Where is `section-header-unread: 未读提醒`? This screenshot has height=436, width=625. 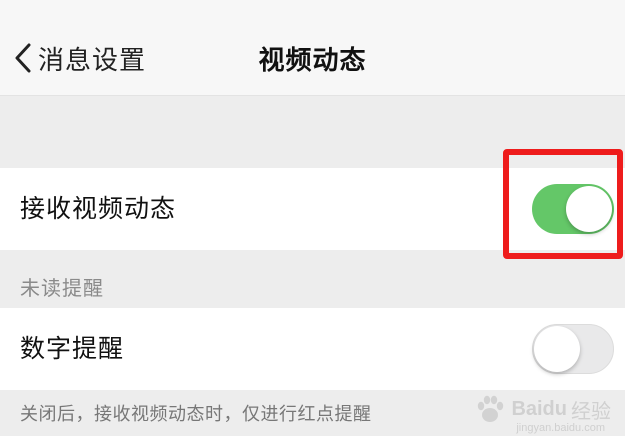
section-header-unread: 未读提醒 is located at coordinates (62, 288).